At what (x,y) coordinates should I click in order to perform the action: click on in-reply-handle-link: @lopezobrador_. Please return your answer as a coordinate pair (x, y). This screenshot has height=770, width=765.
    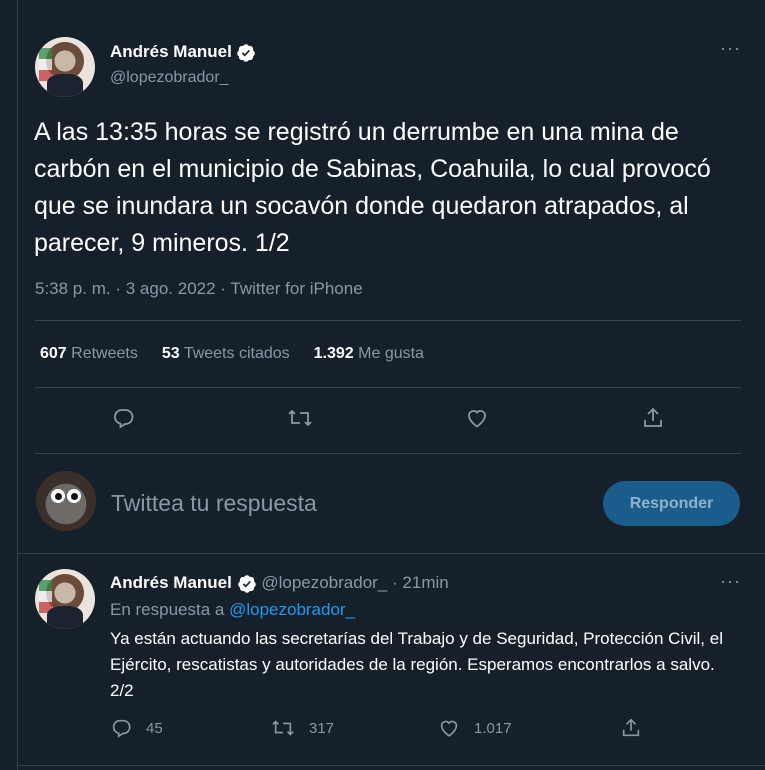
    Looking at the image, I should click on (292, 609).